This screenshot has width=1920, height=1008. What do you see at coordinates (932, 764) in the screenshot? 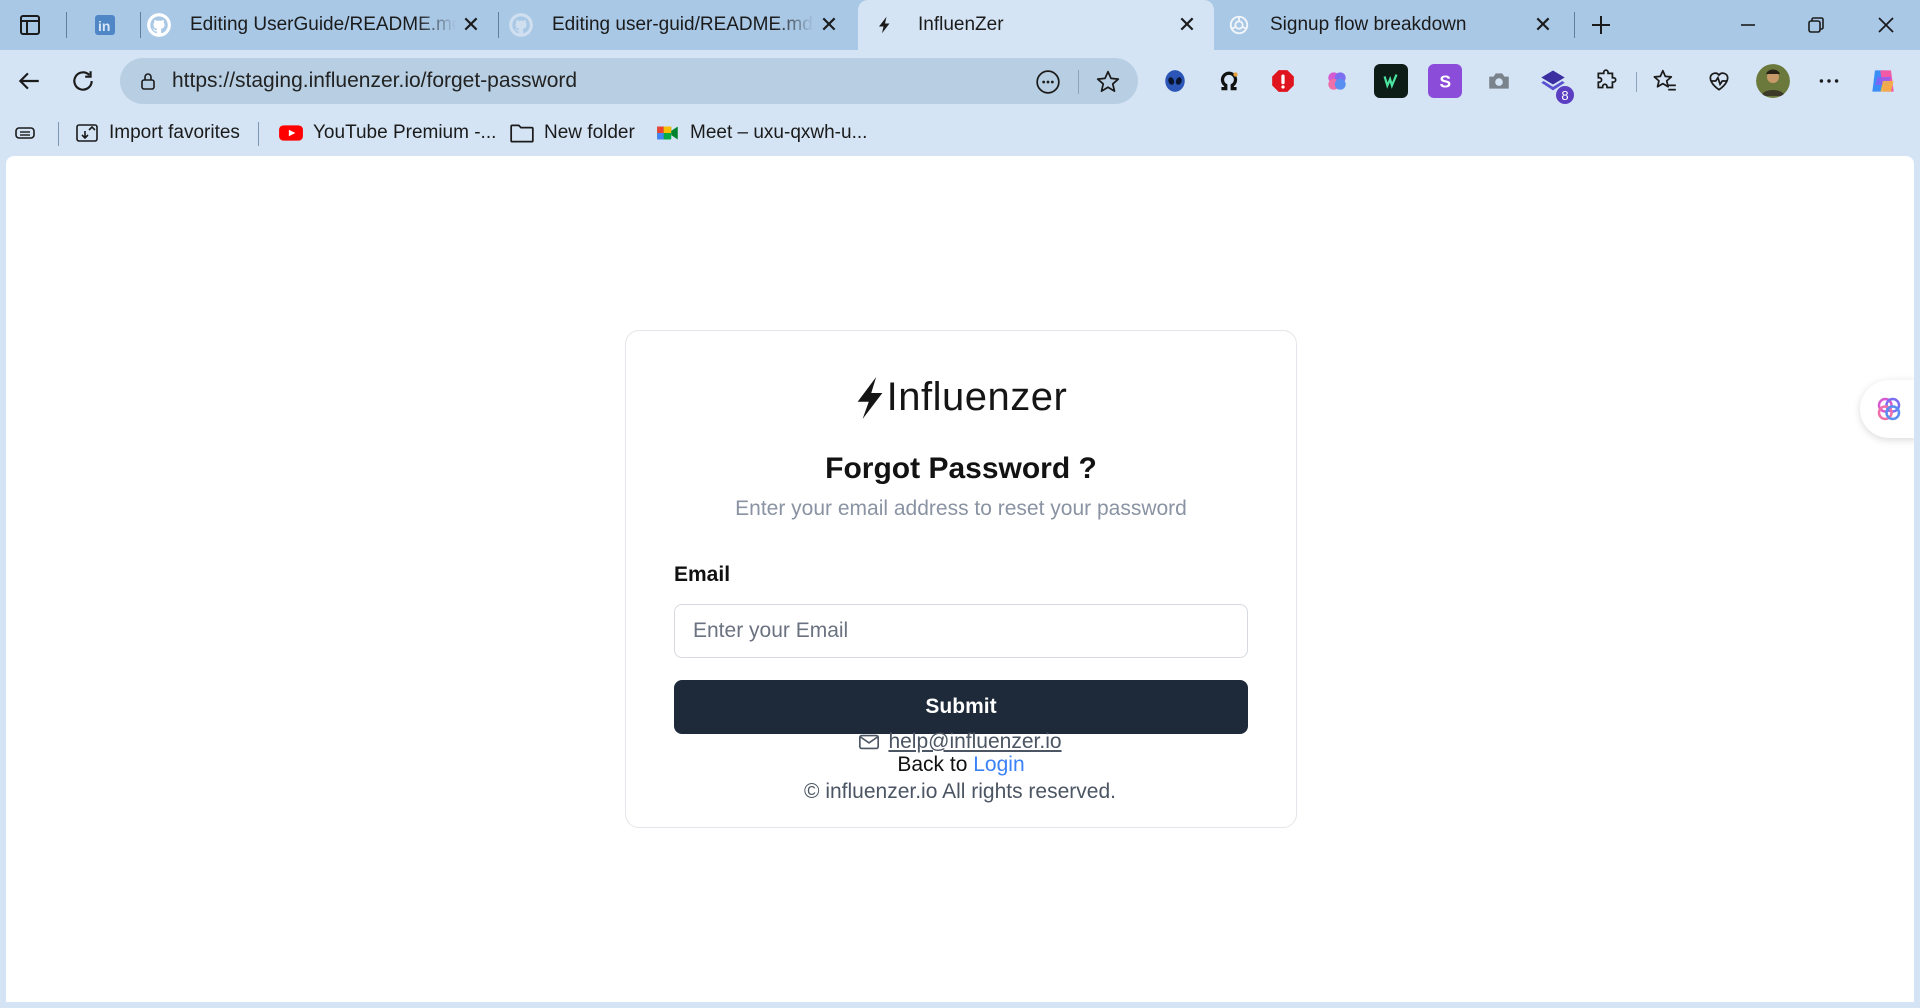
I see `back-to-text: Back to` at bounding box center [932, 764].